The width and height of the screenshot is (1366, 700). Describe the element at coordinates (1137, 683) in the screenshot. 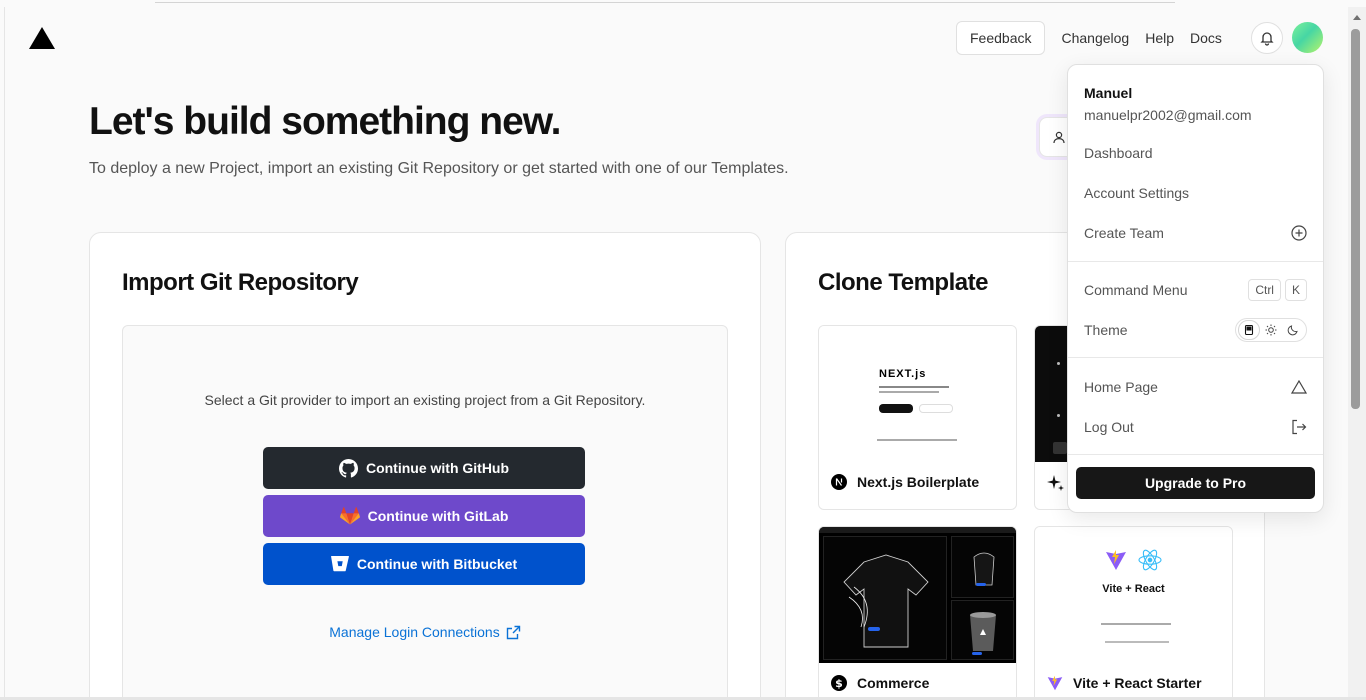

I see `vite-react-template-label: Vite + React Starter` at that location.